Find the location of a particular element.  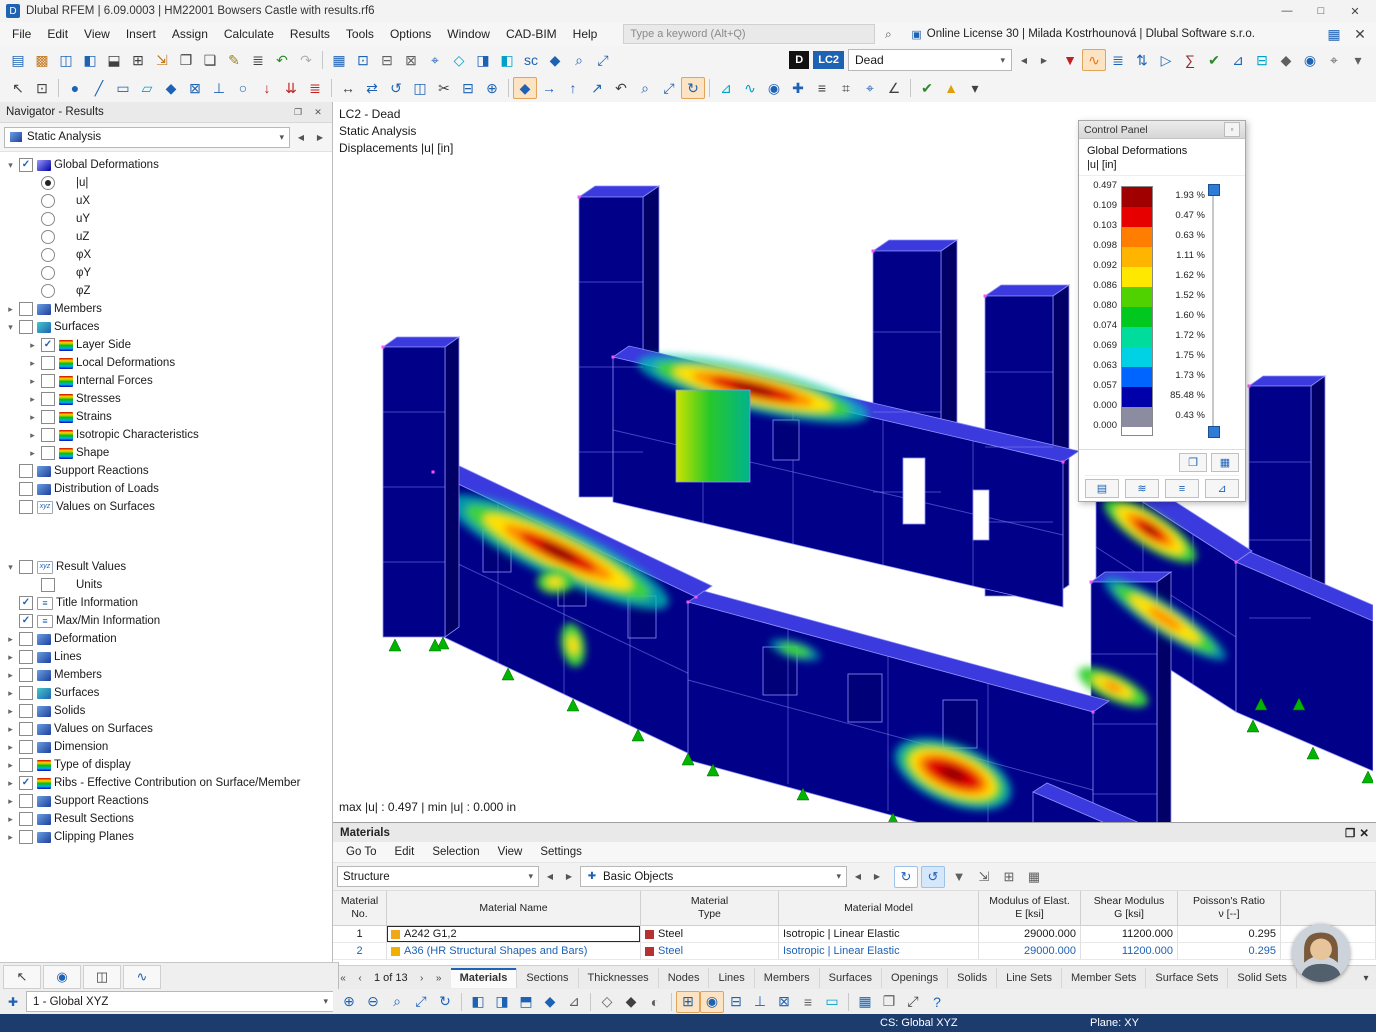

tab-overflow-icon: ▾ is located at coordinates (1366, 978).